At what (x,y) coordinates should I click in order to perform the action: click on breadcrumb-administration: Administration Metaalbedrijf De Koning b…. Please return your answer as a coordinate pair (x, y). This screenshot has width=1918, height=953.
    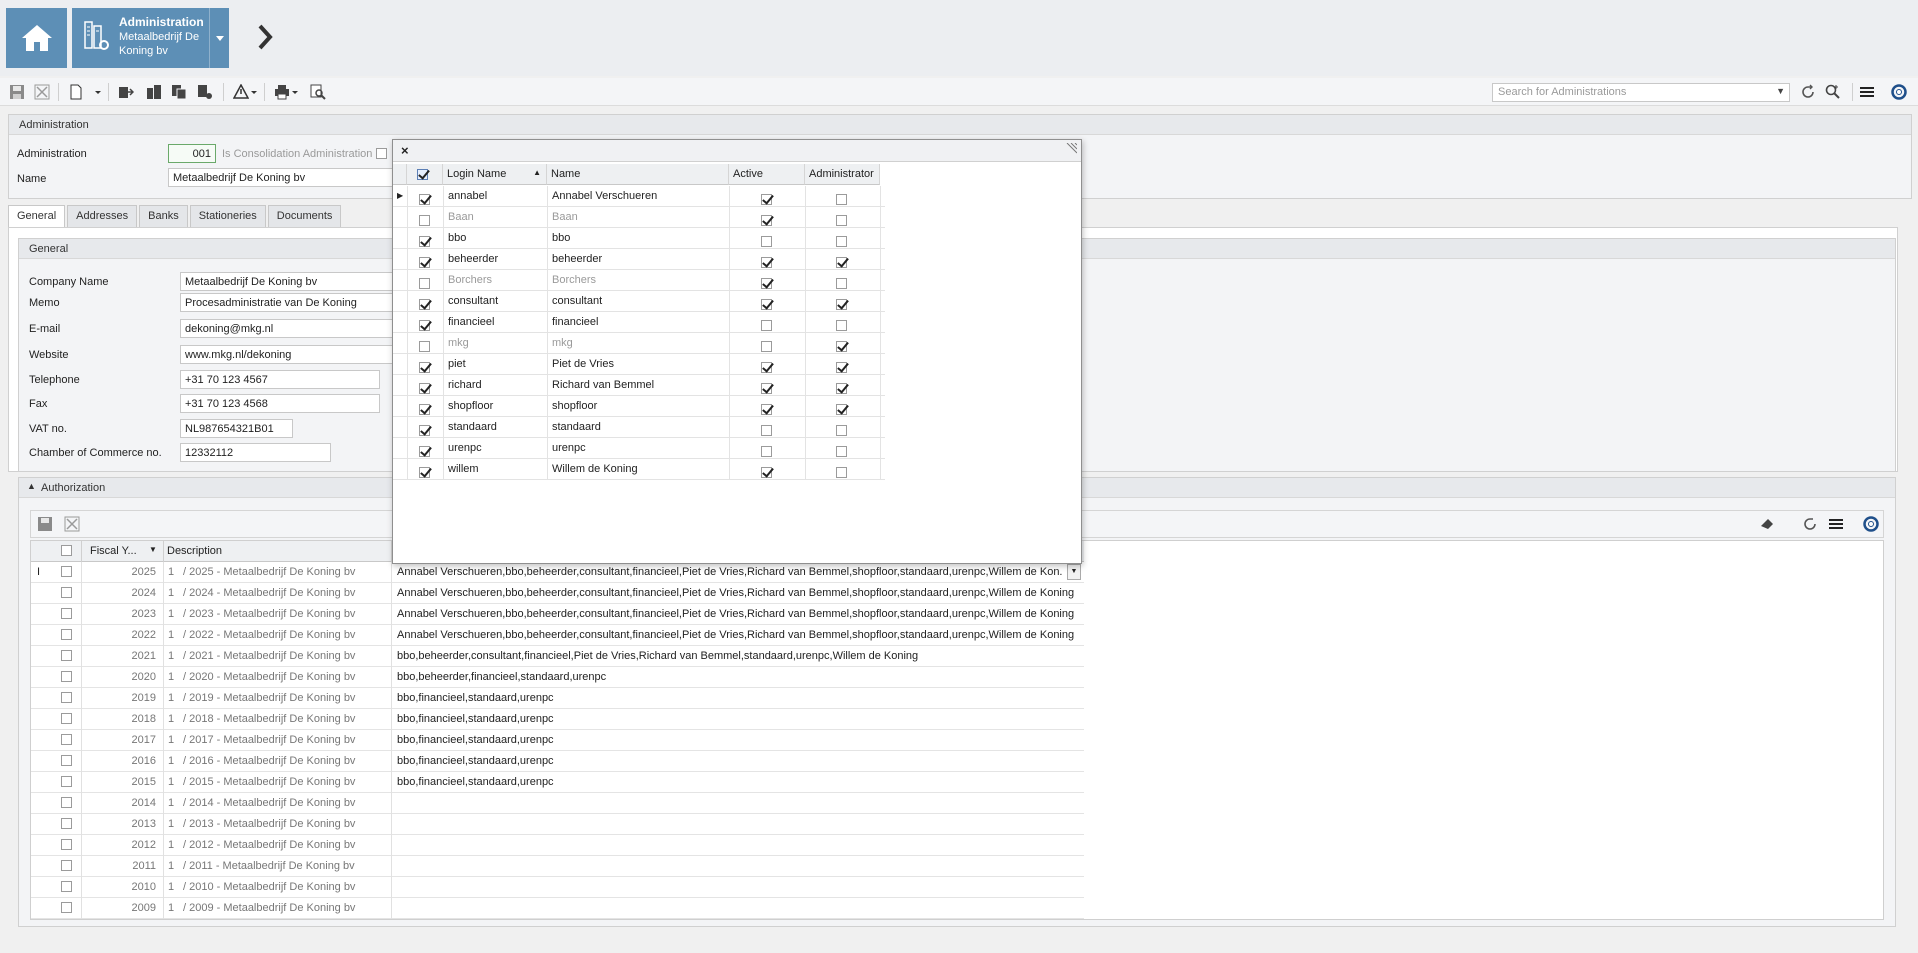
    Looking at the image, I should click on (150, 38).